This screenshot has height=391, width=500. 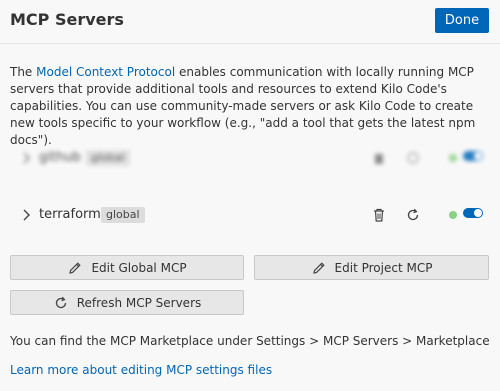 I want to click on done-button: Done, so click(x=462, y=20).